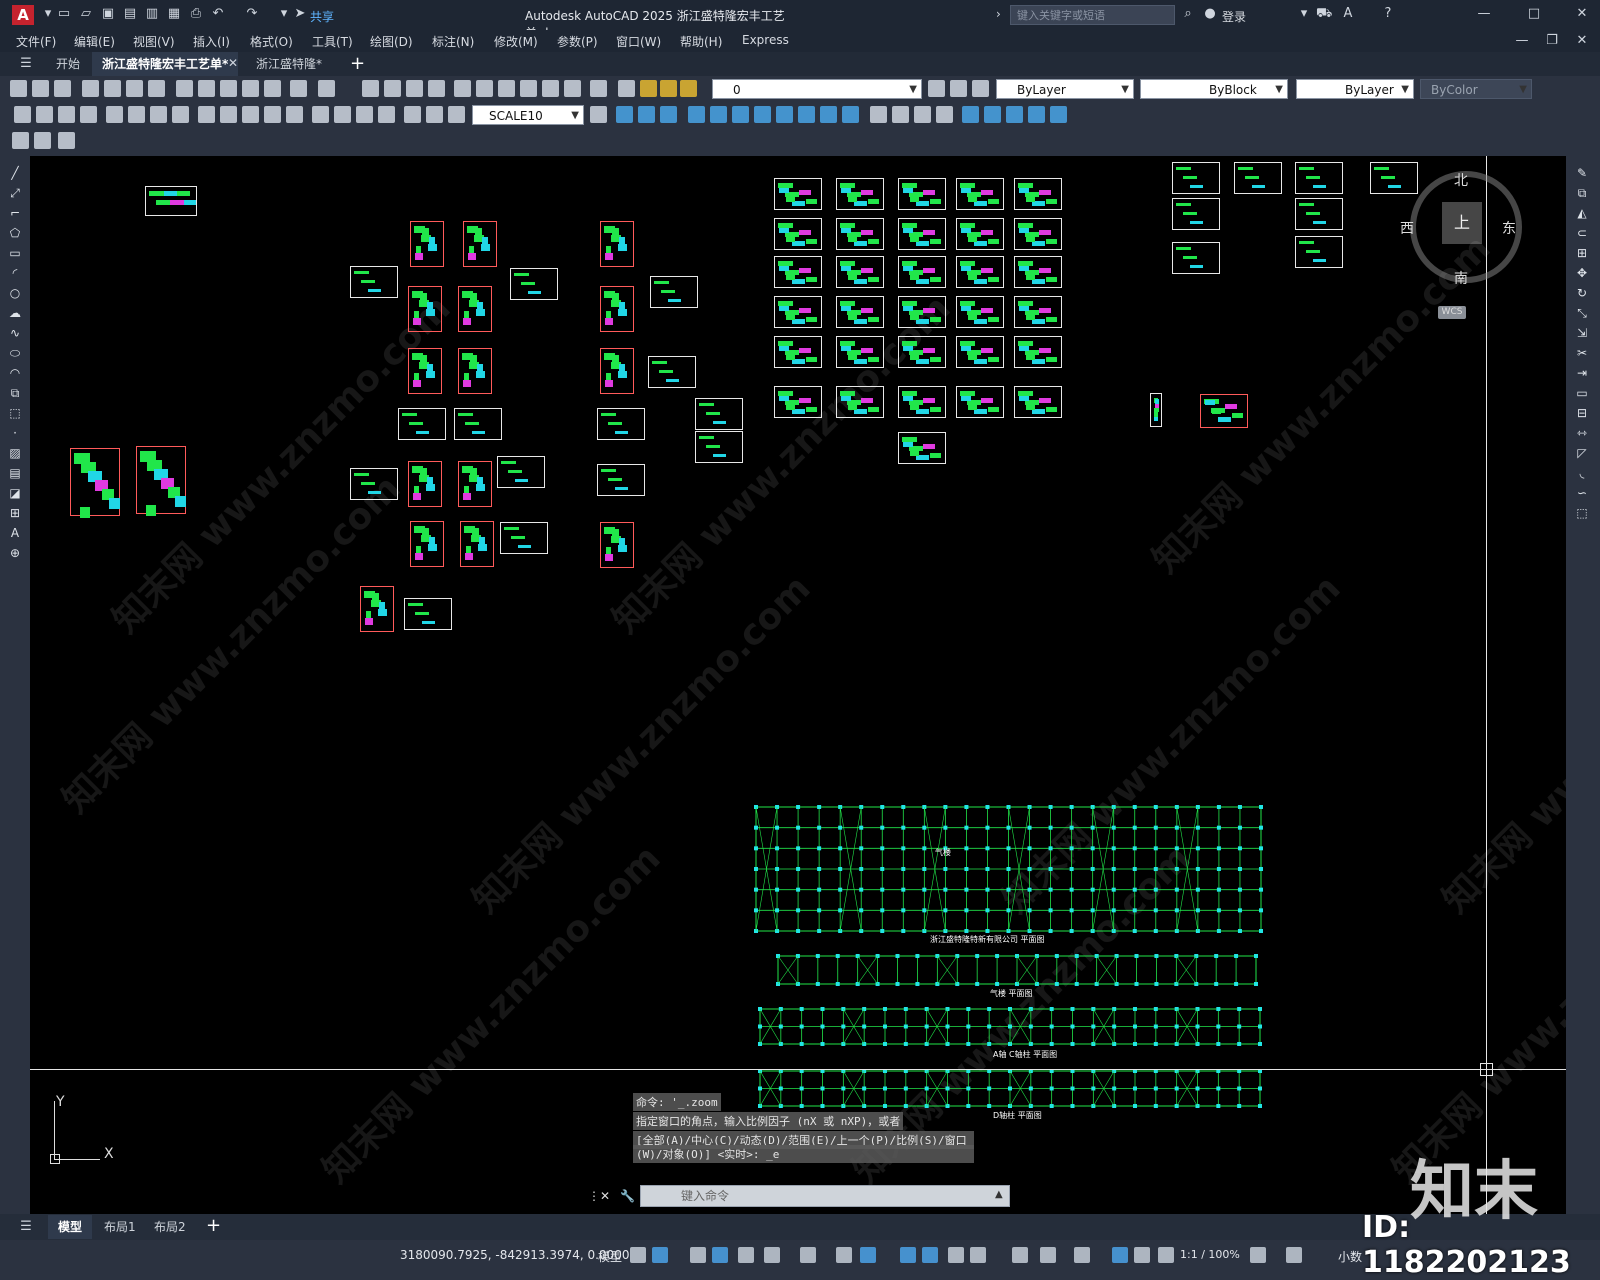  Describe the element at coordinates (1461, 278) in the screenshot. I see `viewcube-south: 南` at that location.